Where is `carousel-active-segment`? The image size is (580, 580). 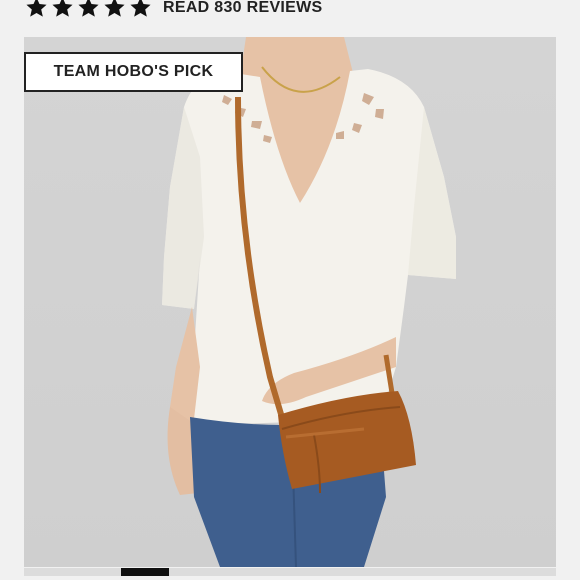 carousel-active-segment is located at coordinates (145, 572).